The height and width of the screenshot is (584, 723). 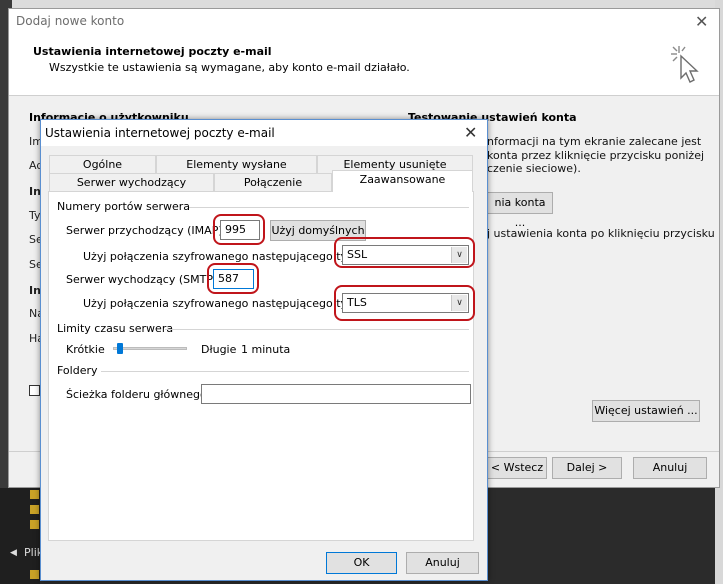 What do you see at coordinates (236, 164) in the screenshot?
I see `tab-sent-items: Elementy wysłane` at bounding box center [236, 164].